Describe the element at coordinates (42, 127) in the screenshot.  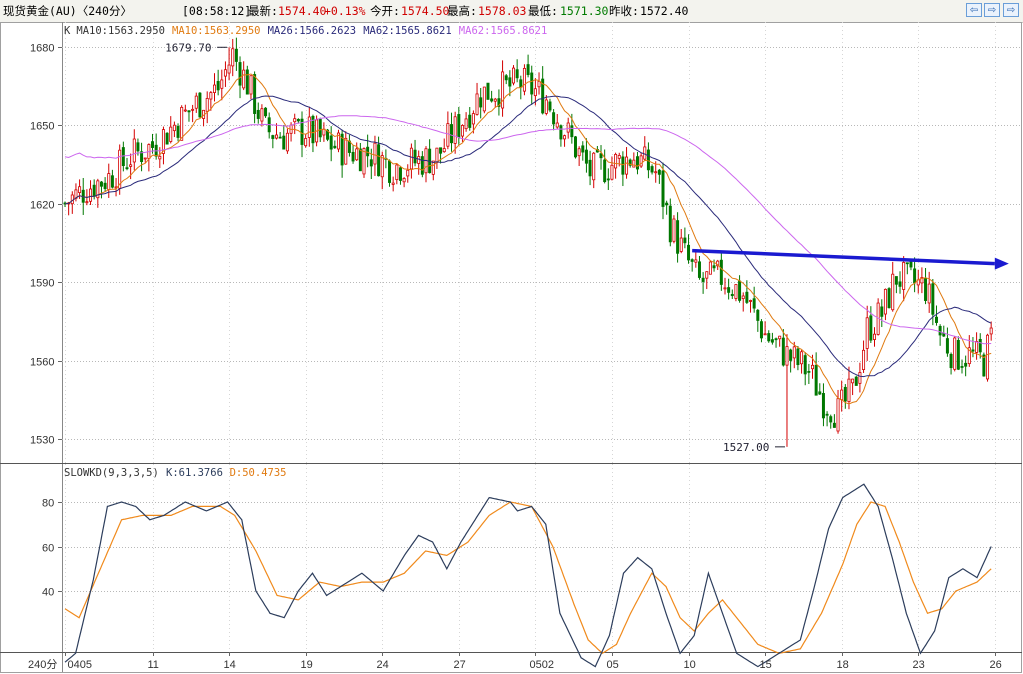
I see `y-tick-label: 1650` at that location.